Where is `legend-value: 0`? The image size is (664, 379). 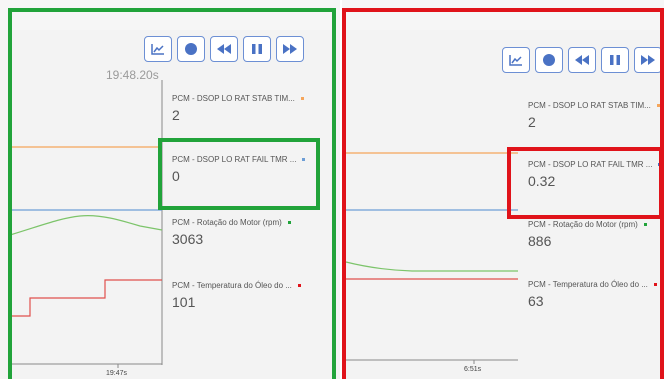
legend-value: 0 is located at coordinates (176, 176).